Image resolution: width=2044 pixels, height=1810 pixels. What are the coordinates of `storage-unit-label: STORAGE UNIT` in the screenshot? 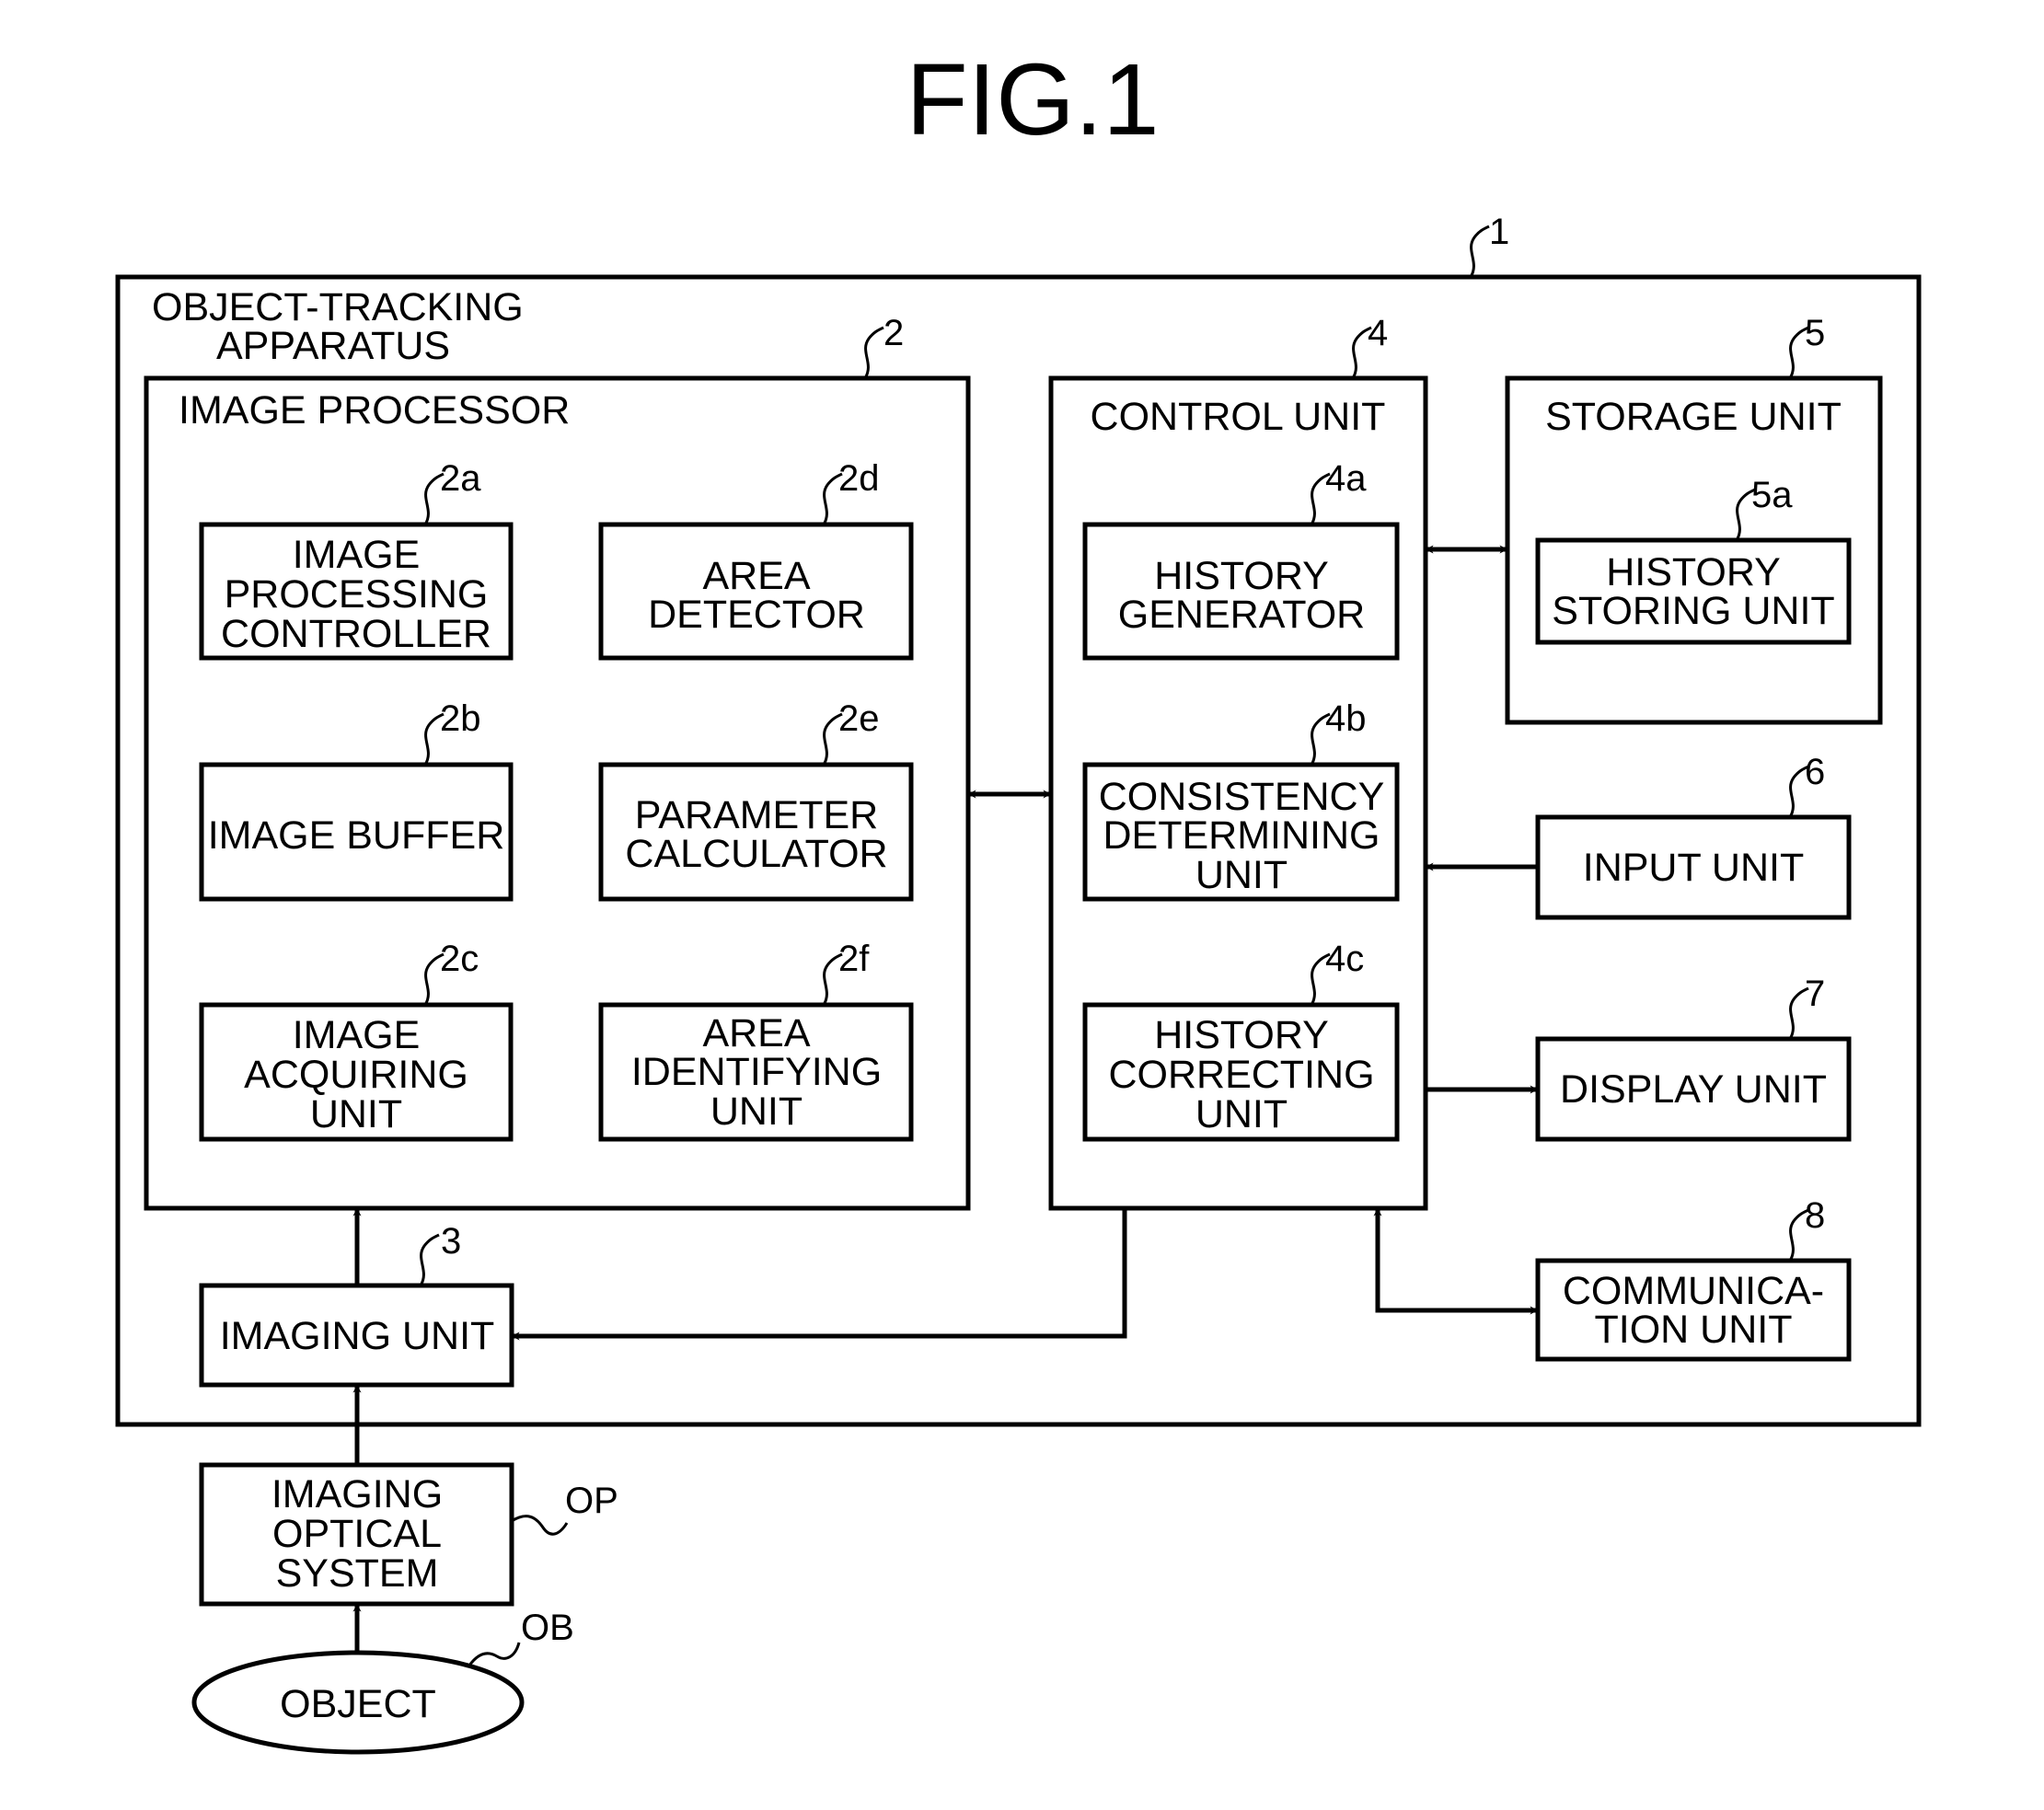 It's located at (1693, 417).